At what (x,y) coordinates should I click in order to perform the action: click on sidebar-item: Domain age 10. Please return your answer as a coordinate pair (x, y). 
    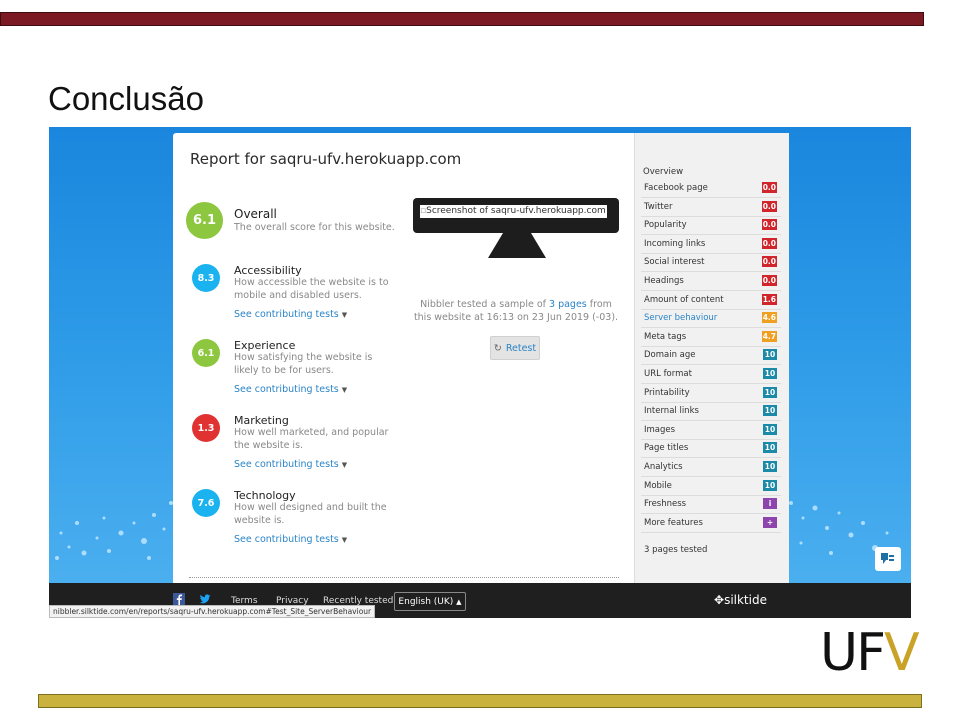
    Looking at the image, I should click on (711, 356).